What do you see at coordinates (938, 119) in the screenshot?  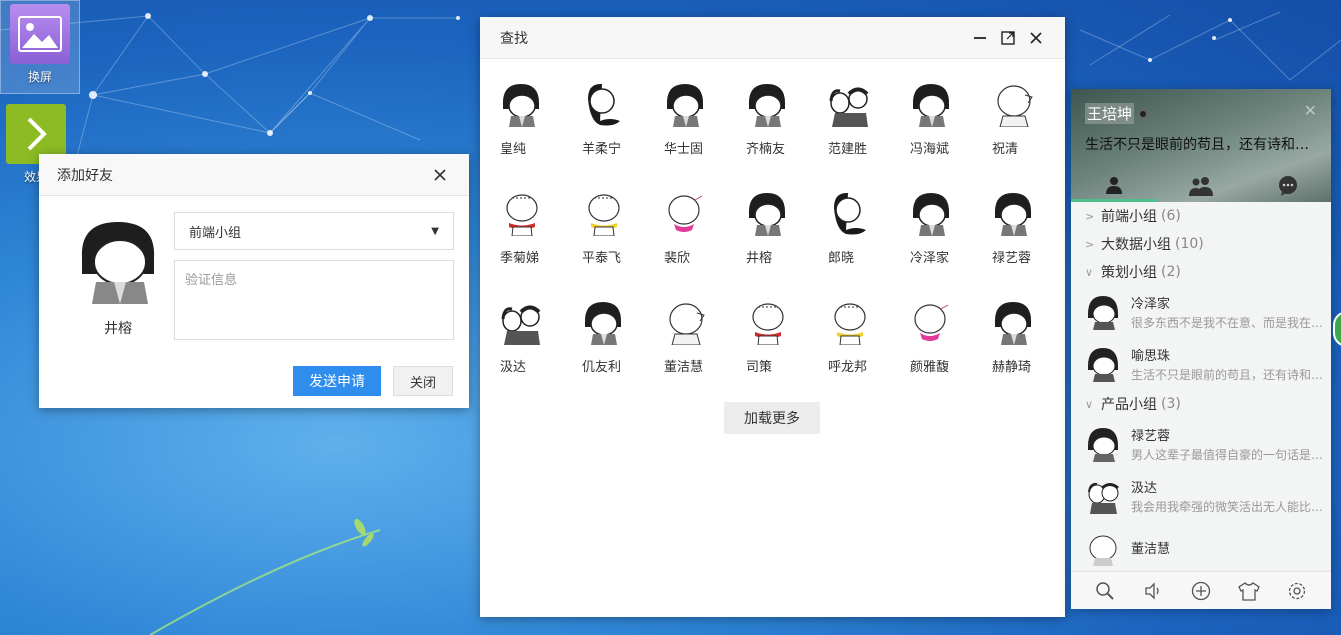 I see `search-result-item: 冯海斌` at bounding box center [938, 119].